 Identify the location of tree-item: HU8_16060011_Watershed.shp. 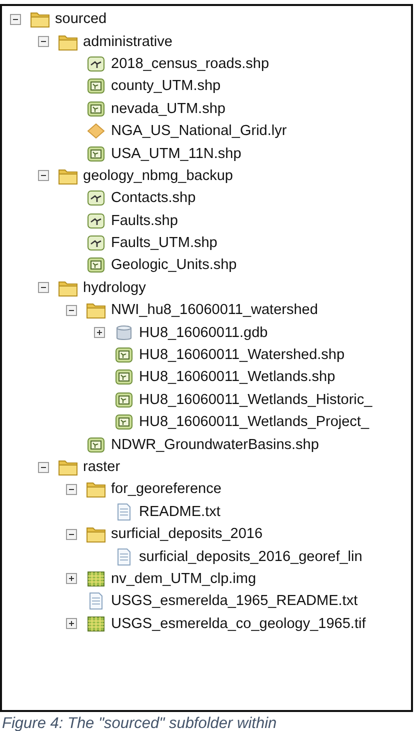
(242, 355).